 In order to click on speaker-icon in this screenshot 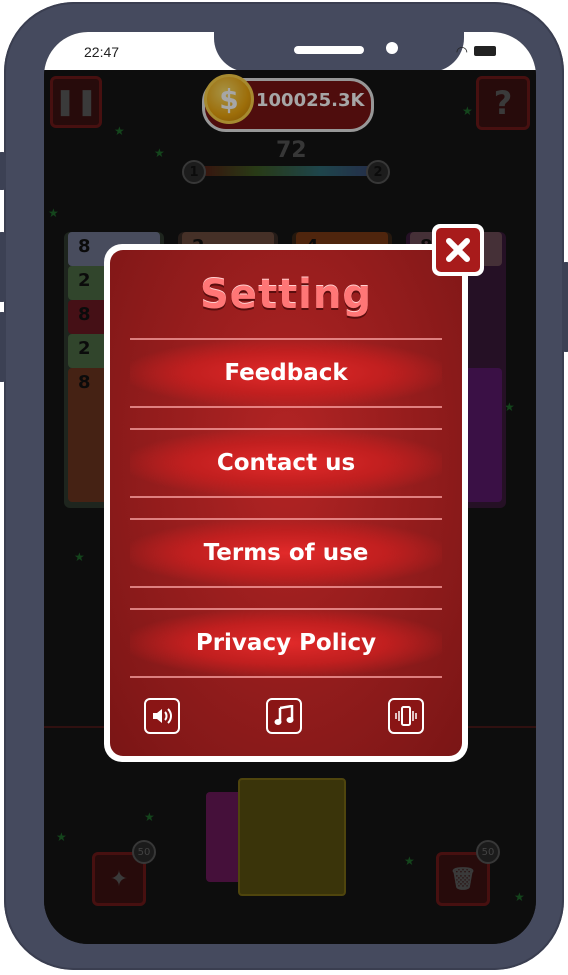, I will do `click(162, 716)`.